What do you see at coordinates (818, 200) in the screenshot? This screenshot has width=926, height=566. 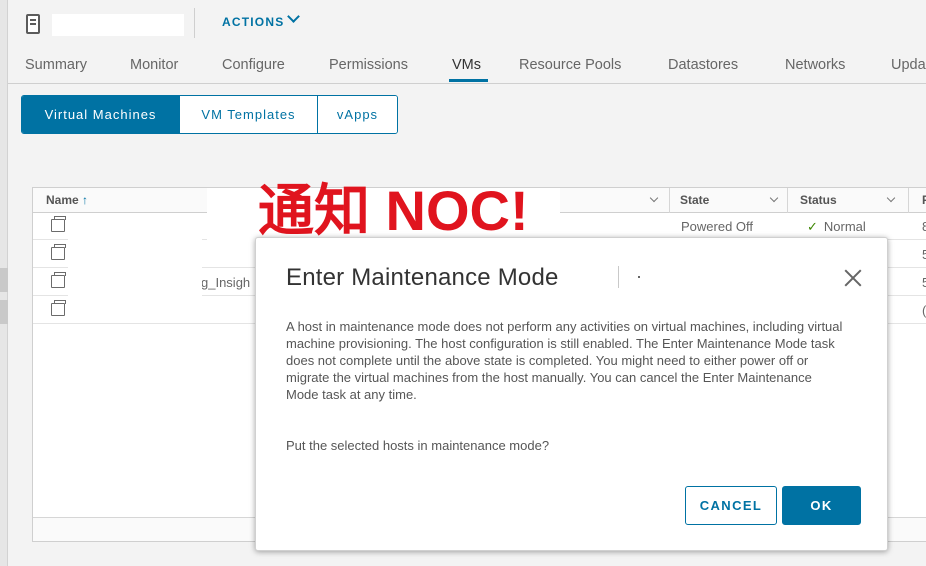 I see `column-header-status: Status` at bounding box center [818, 200].